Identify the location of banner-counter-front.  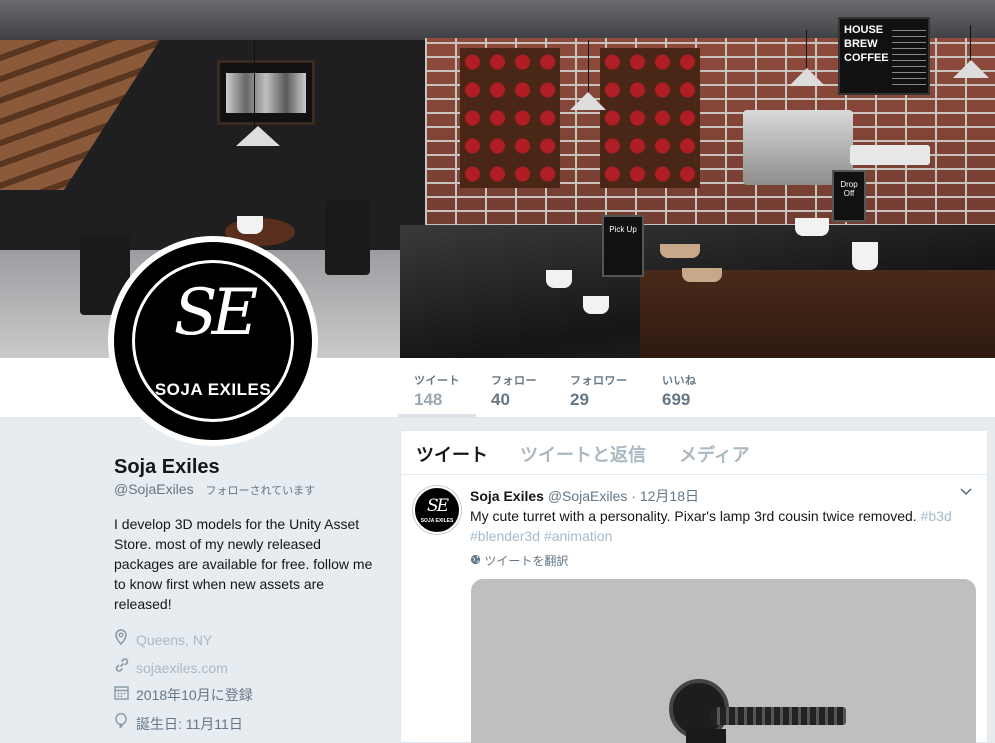
(817, 314).